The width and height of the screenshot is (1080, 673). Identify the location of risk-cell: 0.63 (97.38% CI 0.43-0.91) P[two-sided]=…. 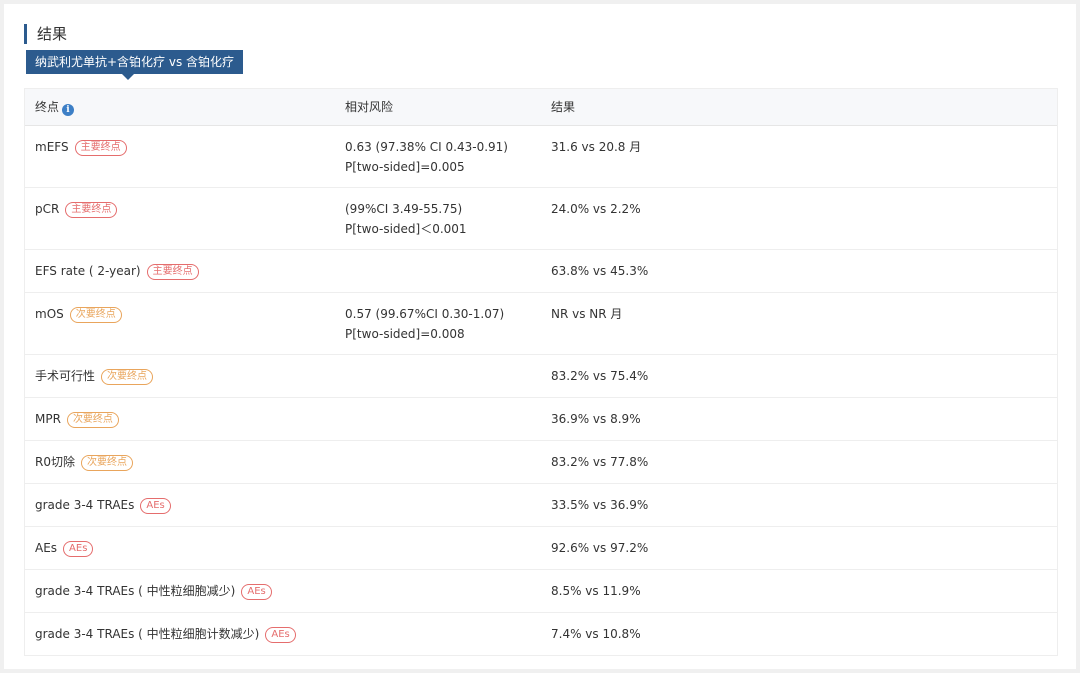
(426, 157).